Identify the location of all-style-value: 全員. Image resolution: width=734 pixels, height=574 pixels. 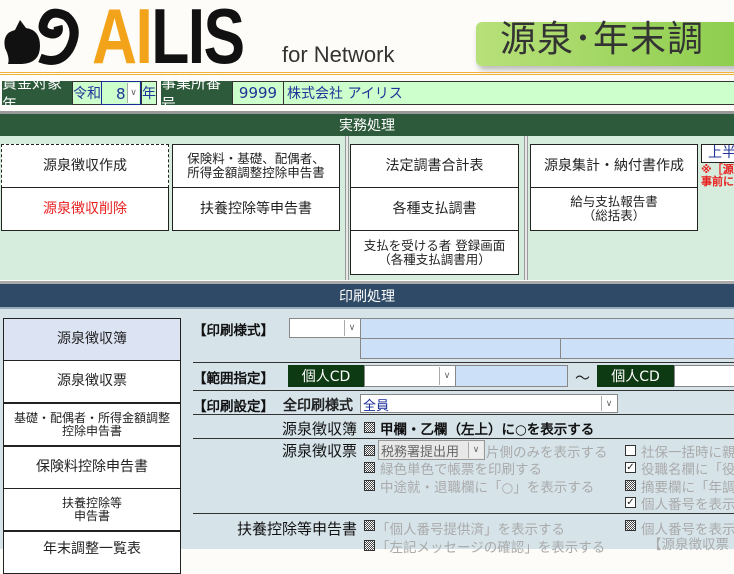
(376, 406).